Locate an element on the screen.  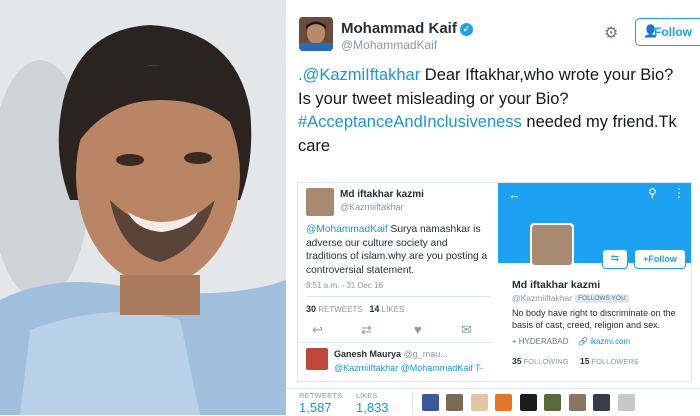
follow-button: 👤 Follow is located at coordinates (667, 32).